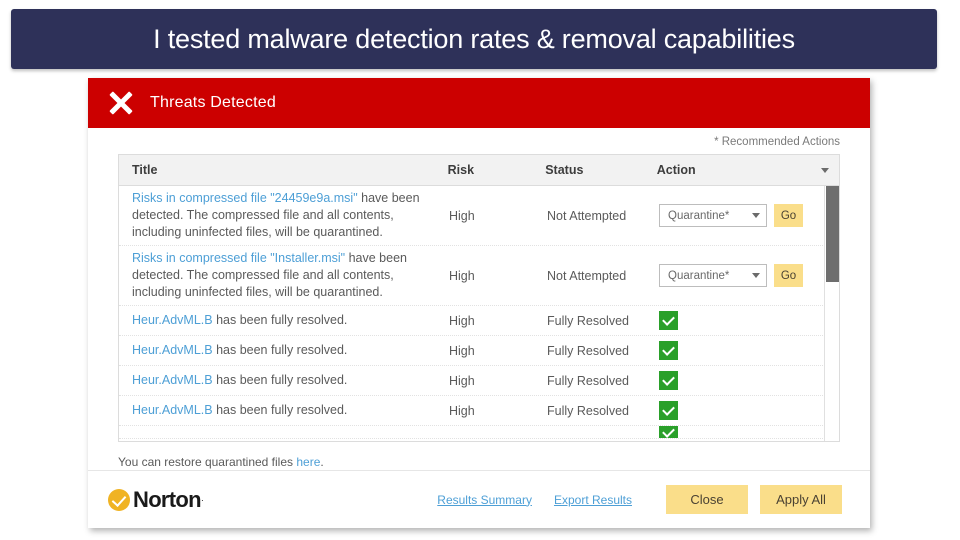 The width and height of the screenshot is (960, 540). What do you see at coordinates (593, 500) in the screenshot?
I see `export-results-link: Export Results` at bounding box center [593, 500].